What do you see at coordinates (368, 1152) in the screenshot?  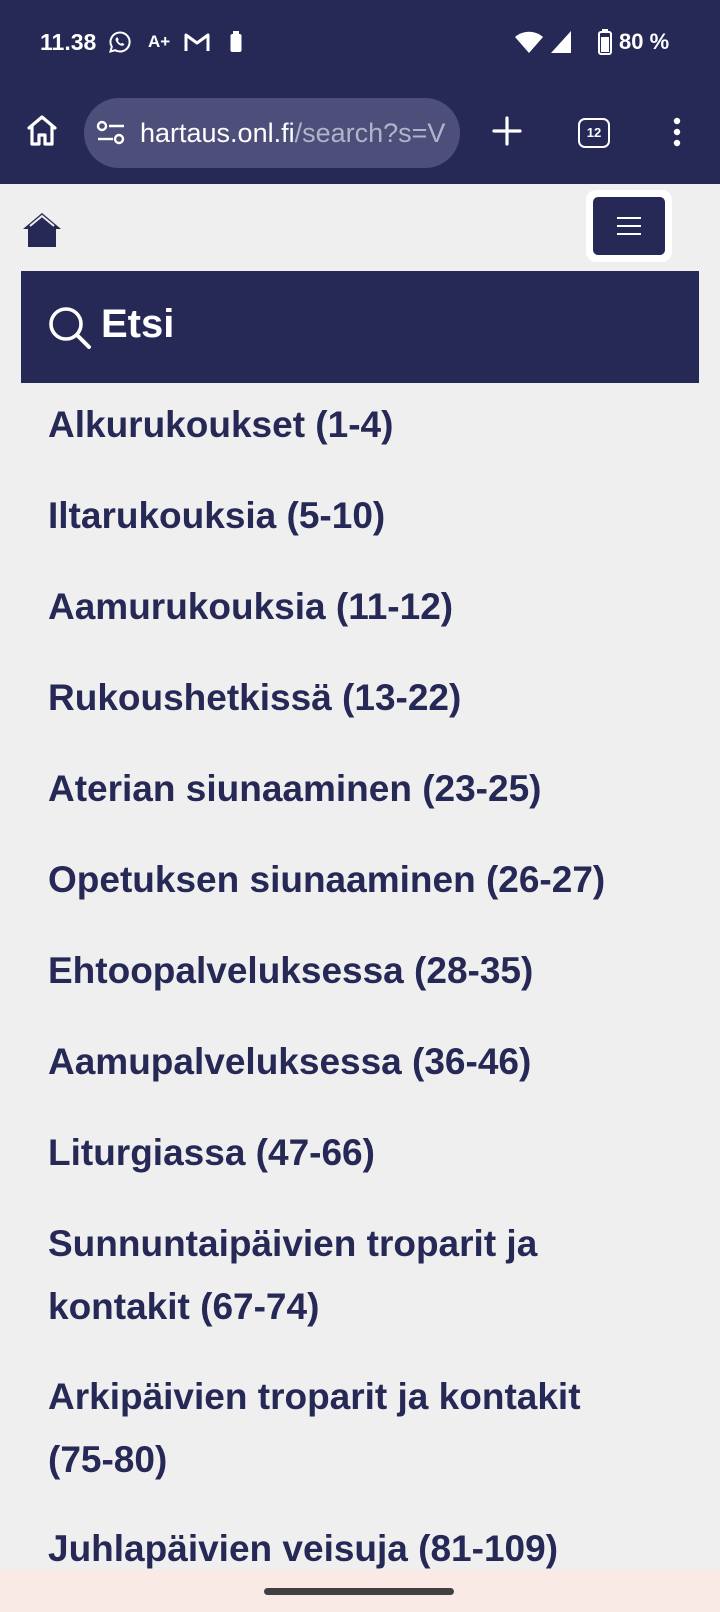 I see `category-link: Liturgiassa (47-66)` at bounding box center [368, 1152].